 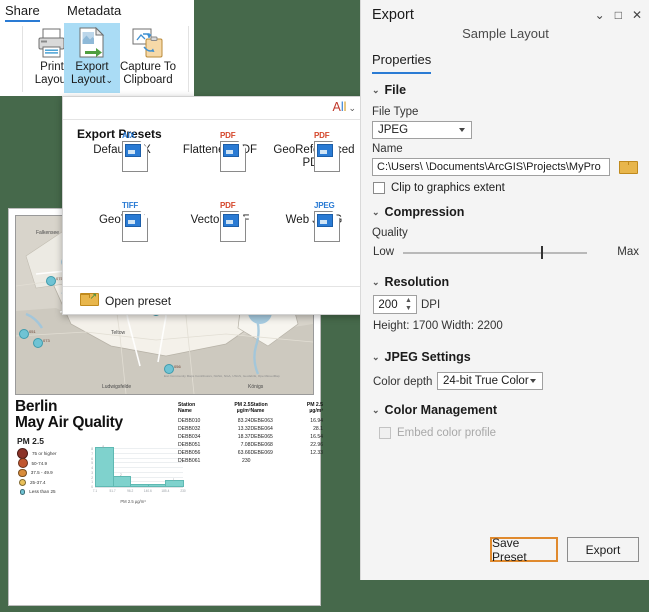 I want to click on file-type-dropdown: JPEG, so click(x=422, y=130).